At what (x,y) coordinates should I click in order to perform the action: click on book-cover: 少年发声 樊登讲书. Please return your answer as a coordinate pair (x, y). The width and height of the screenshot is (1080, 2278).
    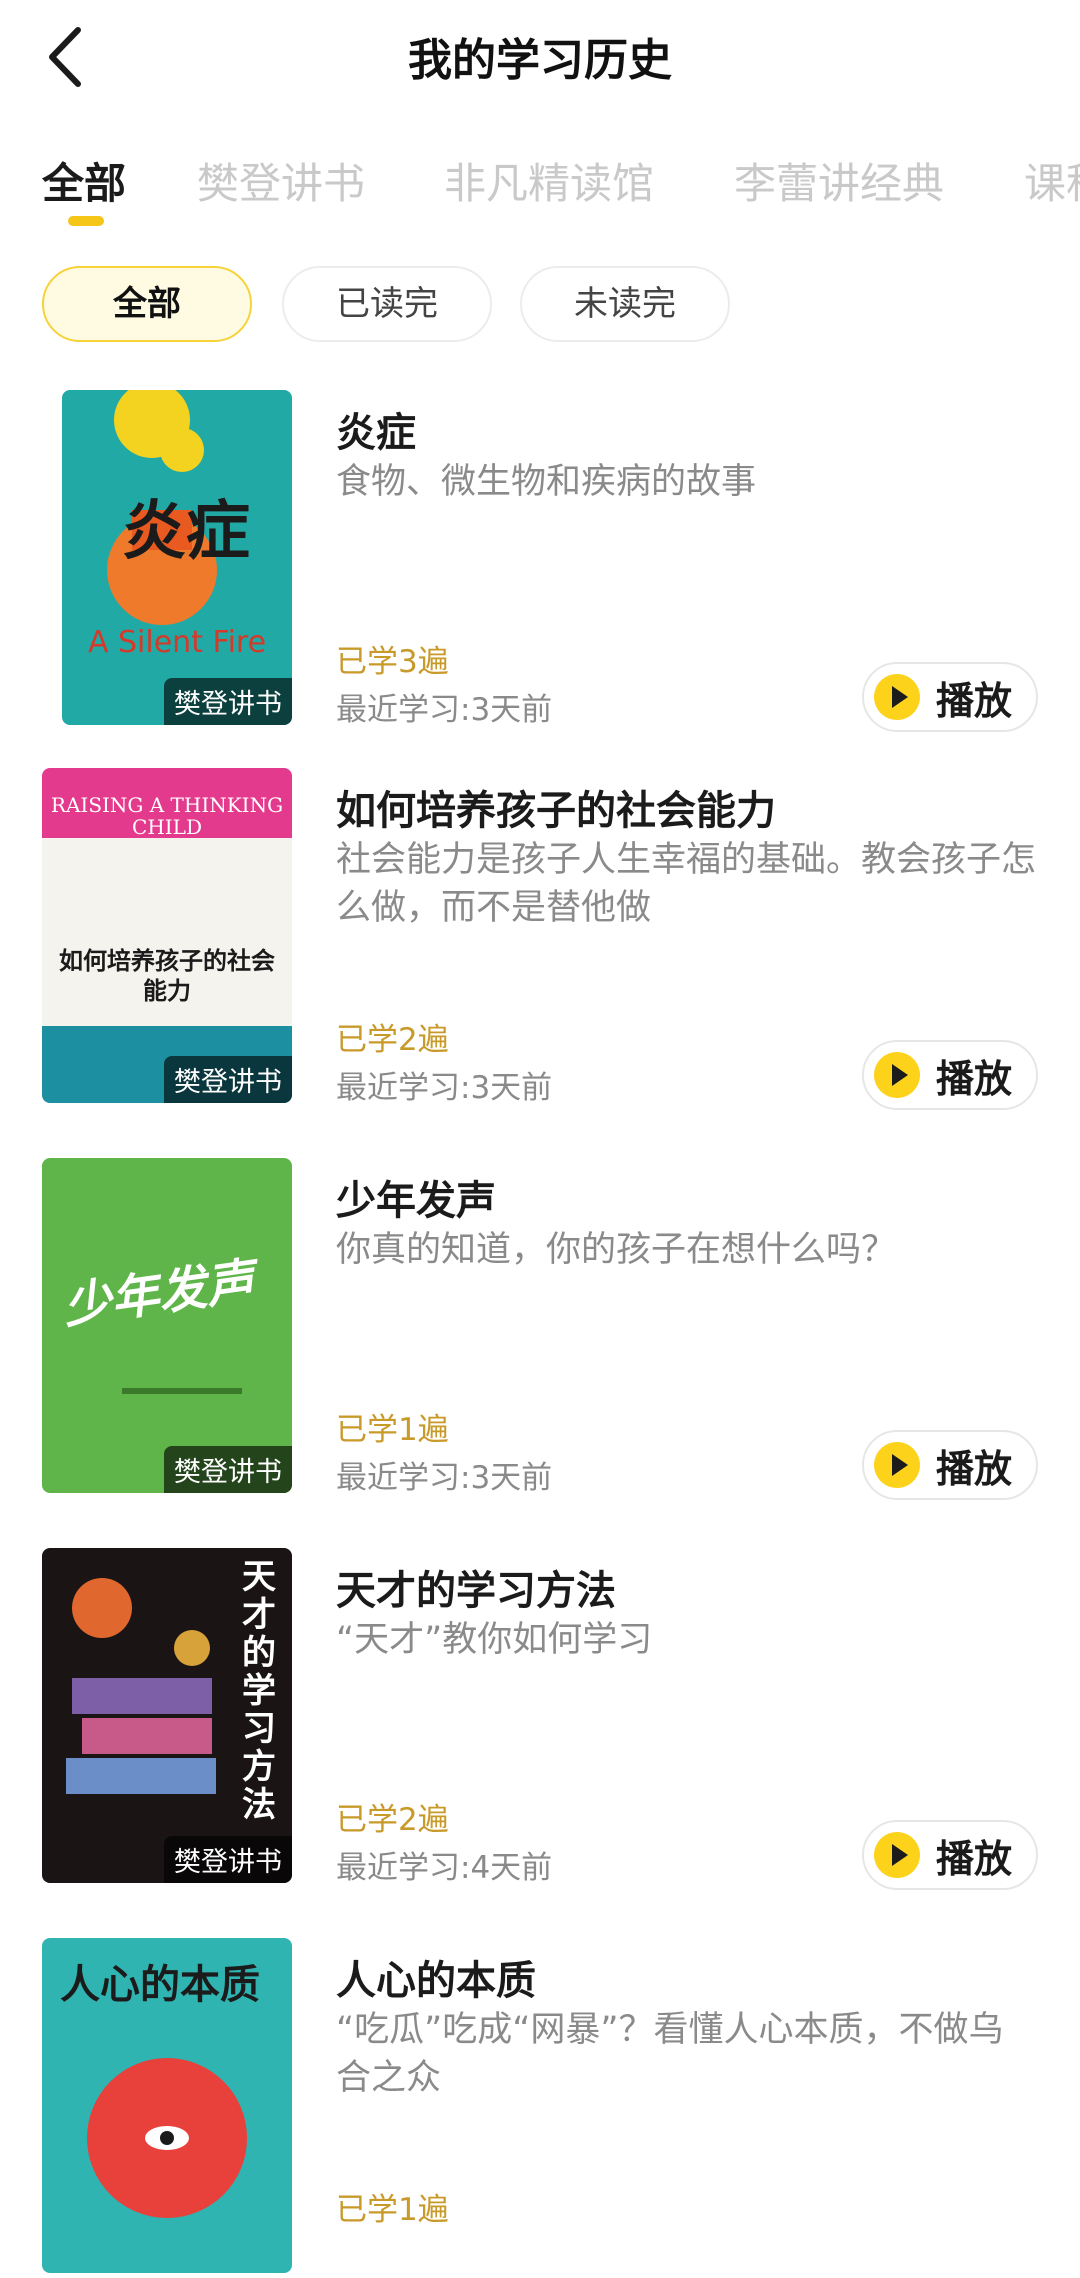
    Looking at the image, I should click on (167, 1325).